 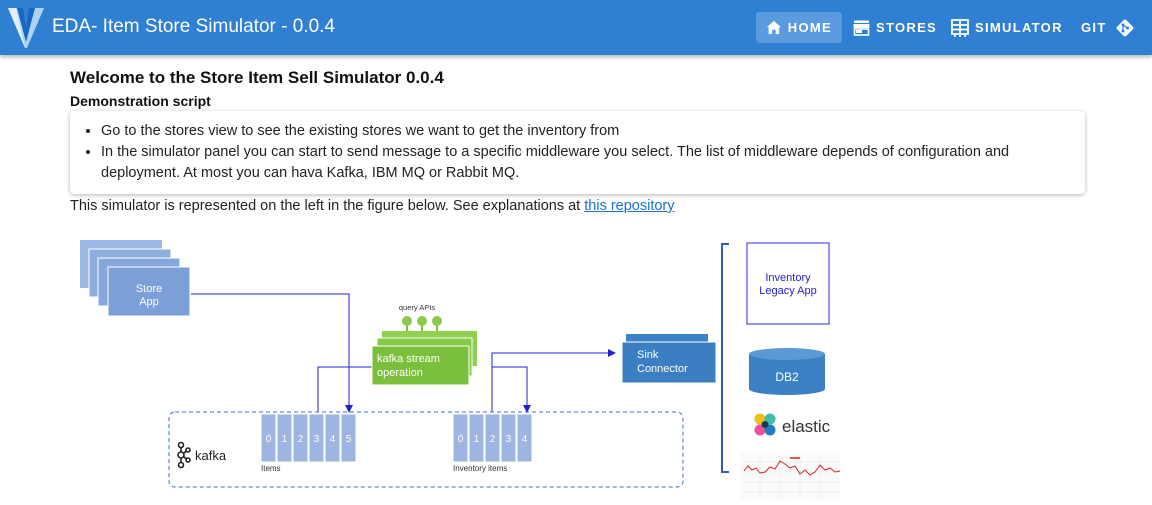 What do you see at coordinates (408, 359) in the screenshot?
I see `kafka-stream-label: kafka stream` at bounding box center [408, 359].